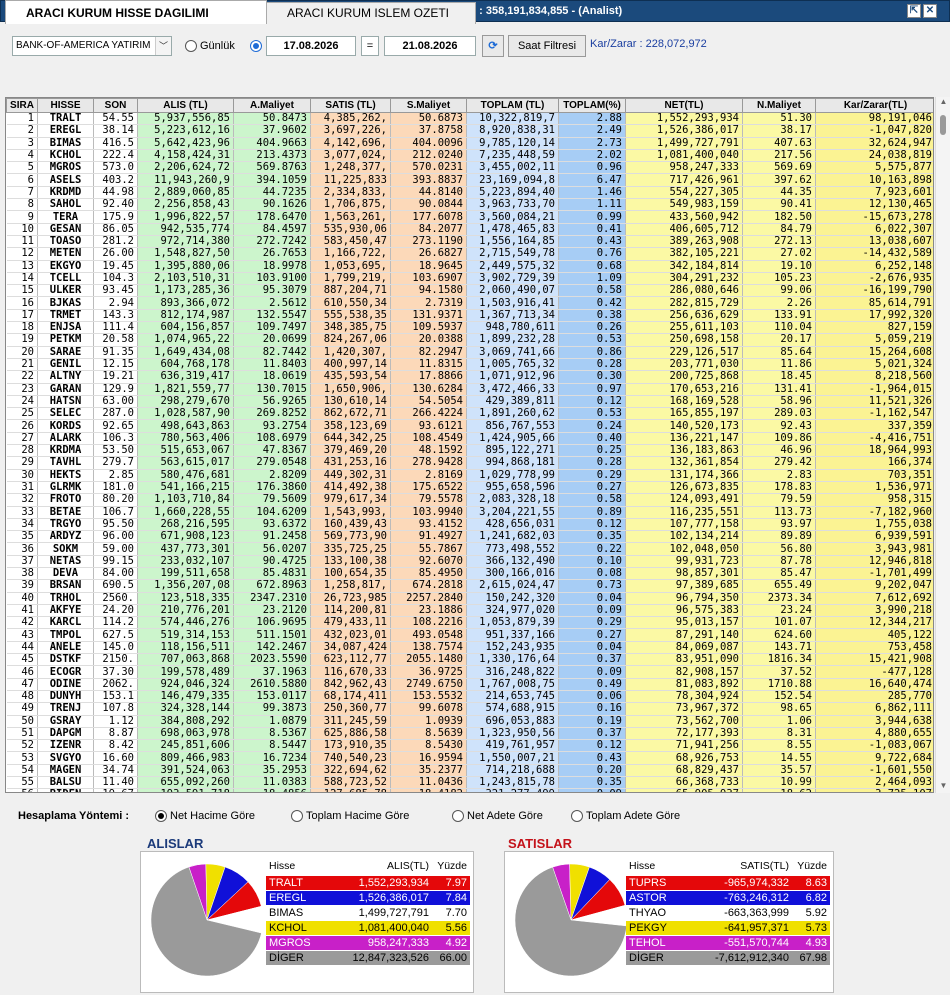 This screenshot has height=995, width=950. What do you see at coordinates (943, 787) in the screenshot?
I see `scroll-down-icon: ▼` at bounding box center [943, 787].